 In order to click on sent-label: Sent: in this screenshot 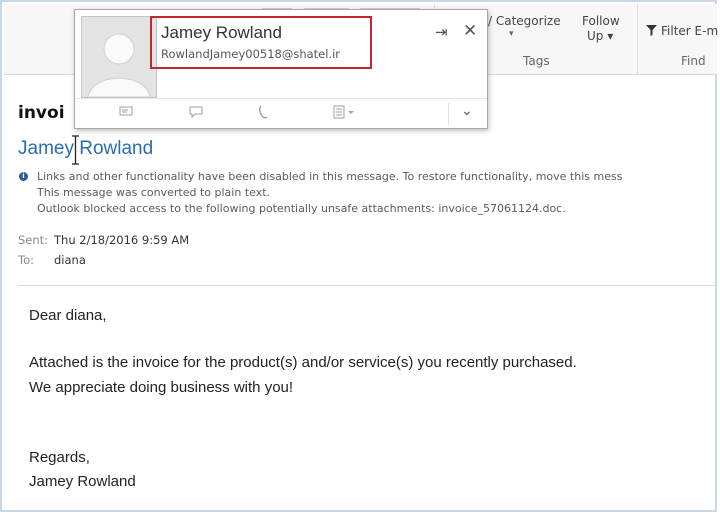, I will do `click(33, 240)`.